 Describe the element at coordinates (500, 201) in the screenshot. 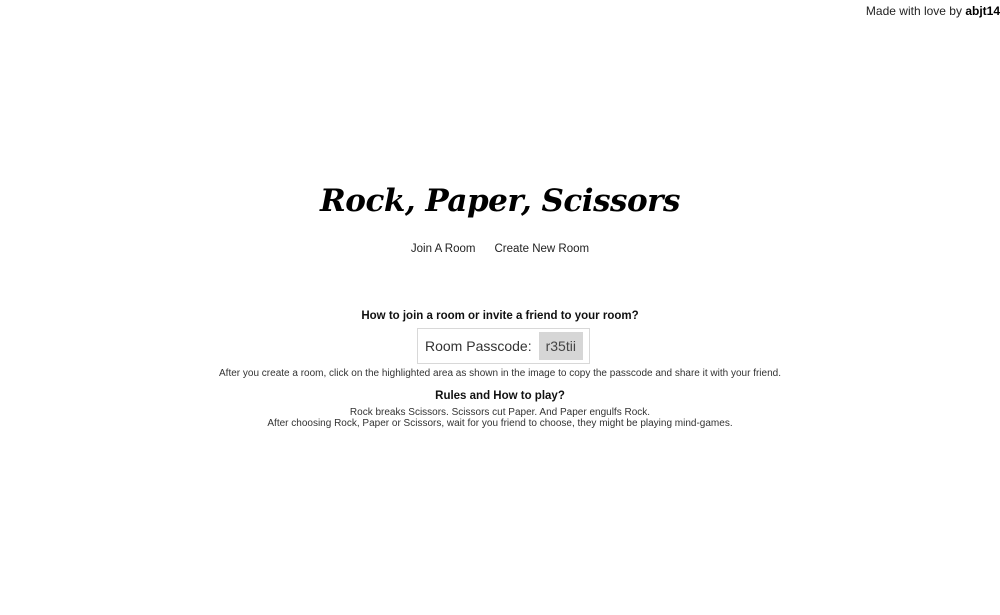

I see `page-title: Rock, Paper, Scissors` at that location.